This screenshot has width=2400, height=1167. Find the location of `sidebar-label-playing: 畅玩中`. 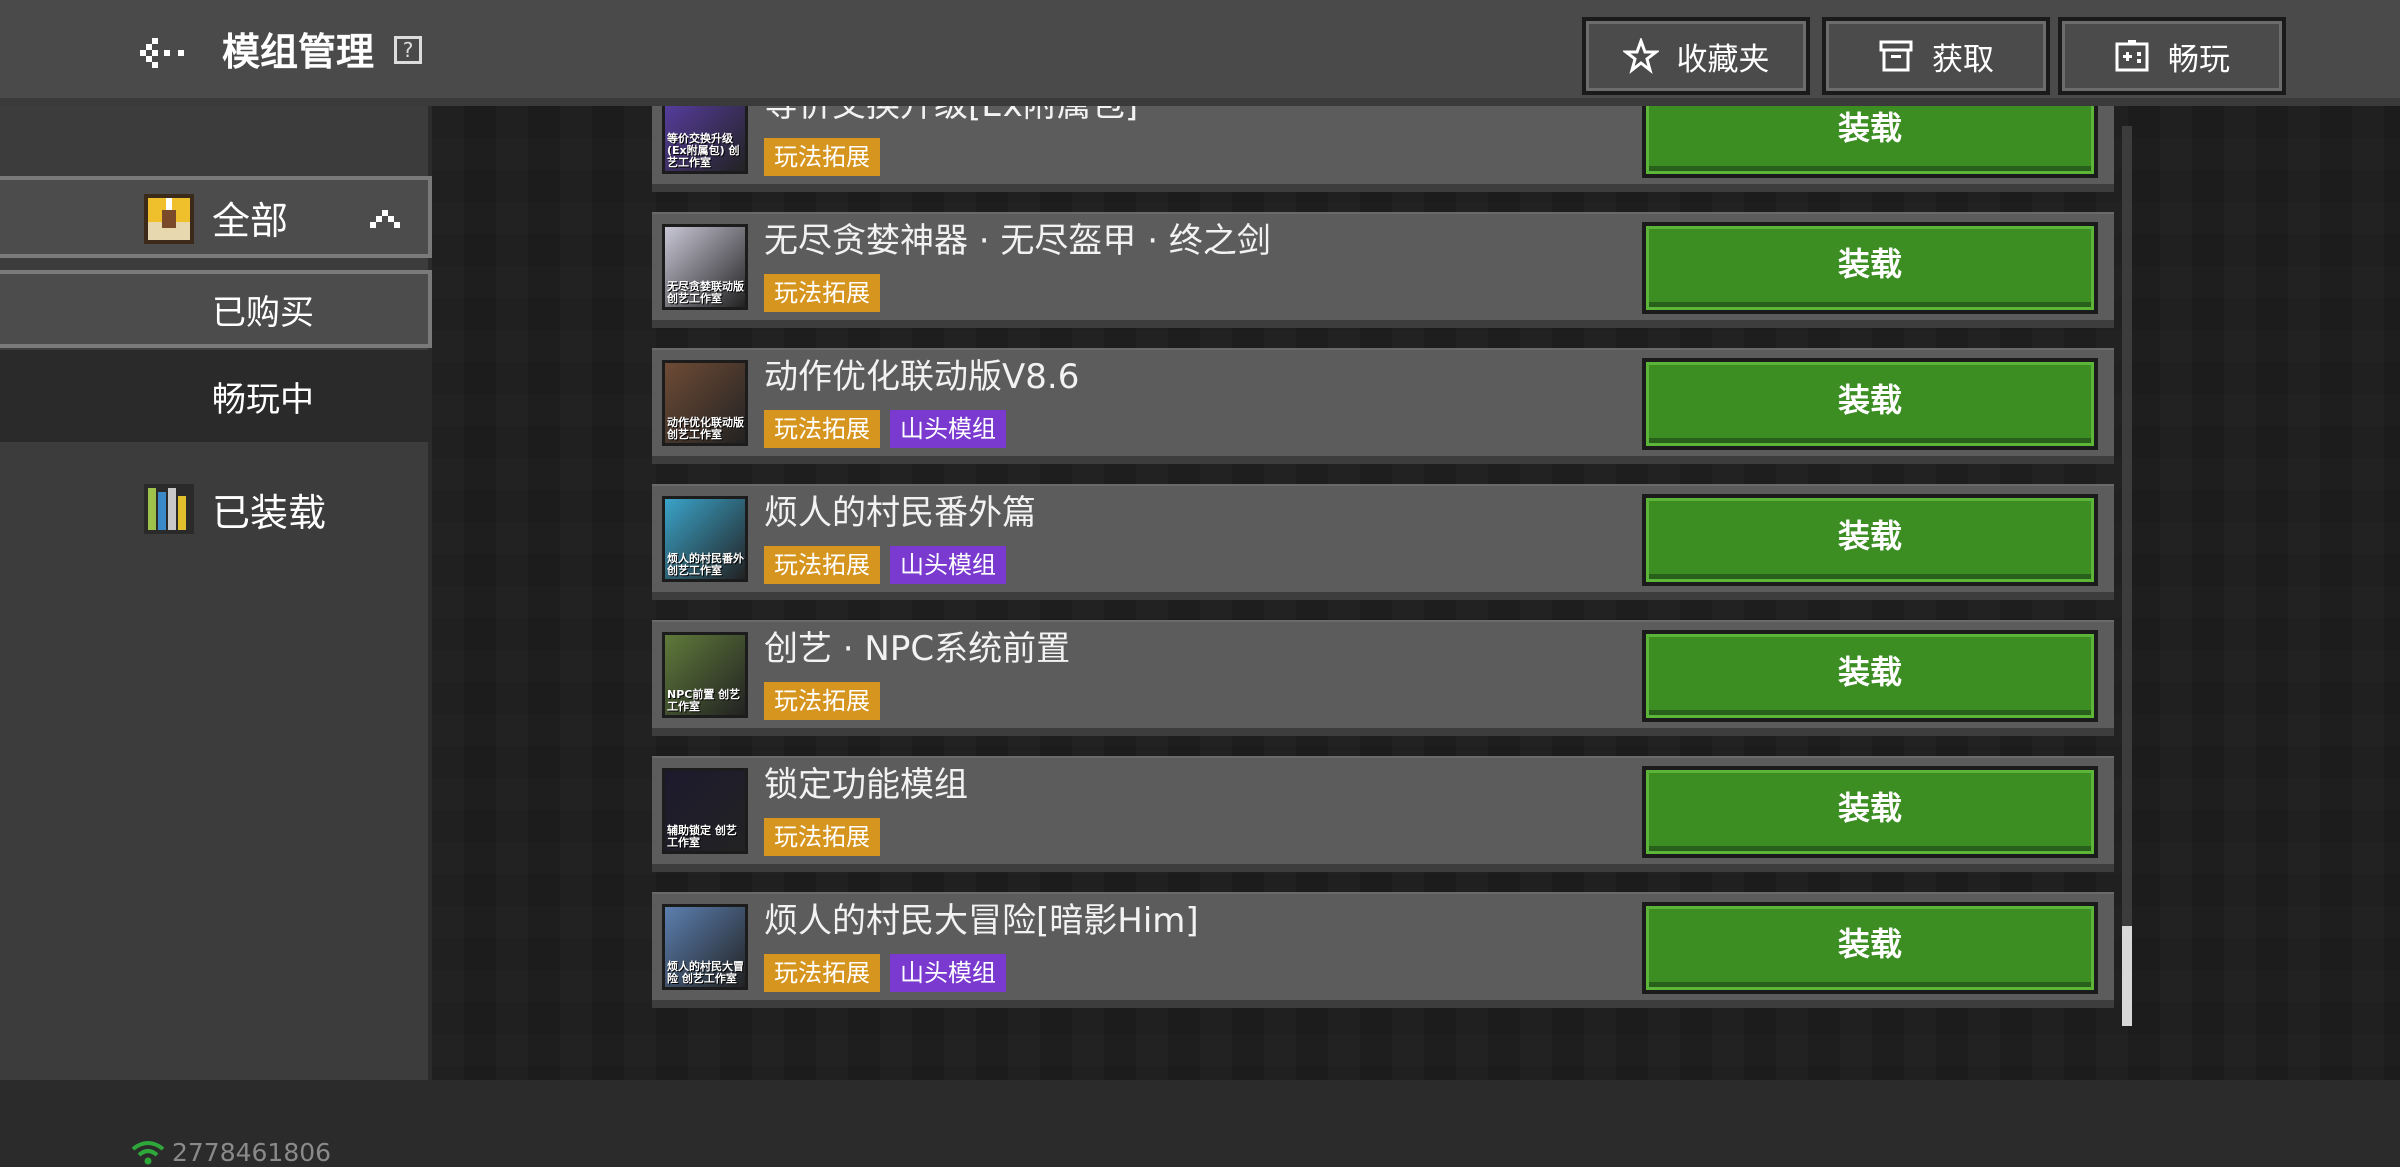

sidebar-label-playing: 畅玩中 is located at coordinates (263, 399).